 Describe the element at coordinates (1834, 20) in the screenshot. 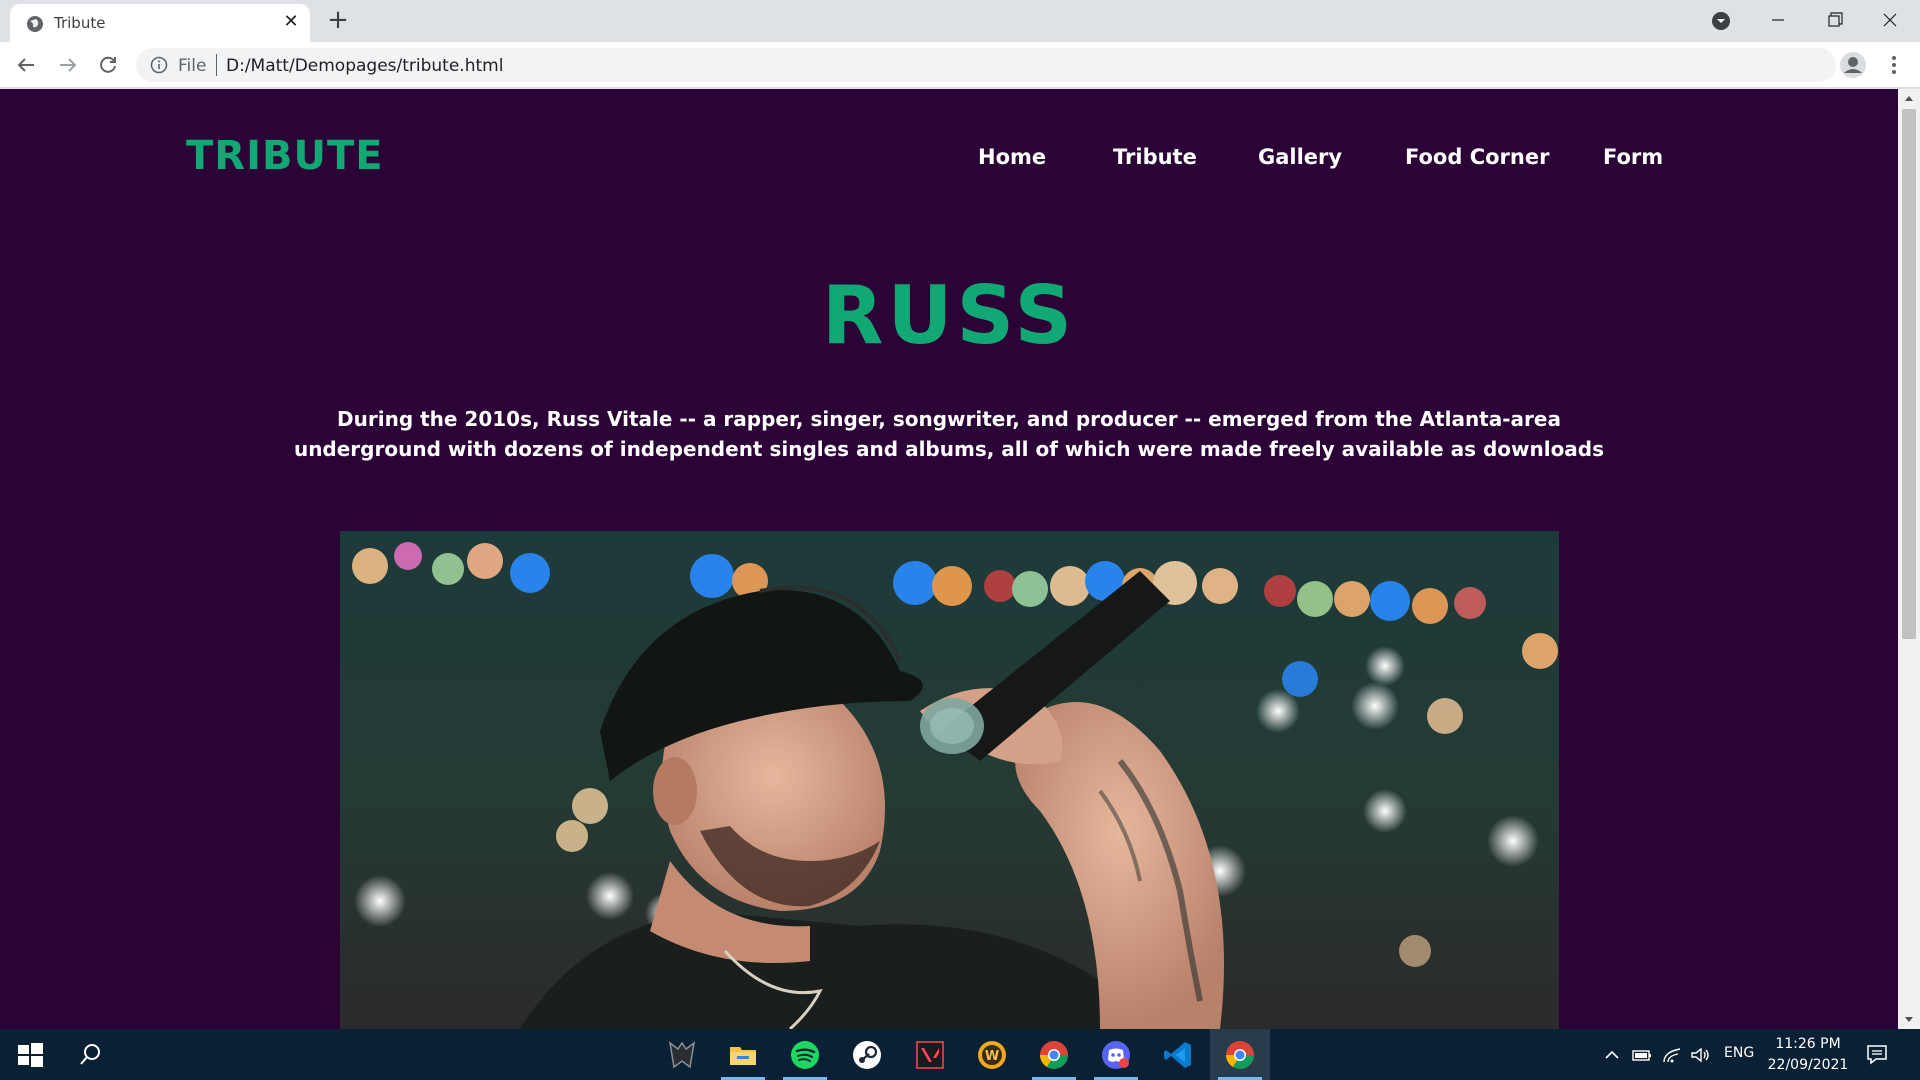

I see `restore-icon` at that location.